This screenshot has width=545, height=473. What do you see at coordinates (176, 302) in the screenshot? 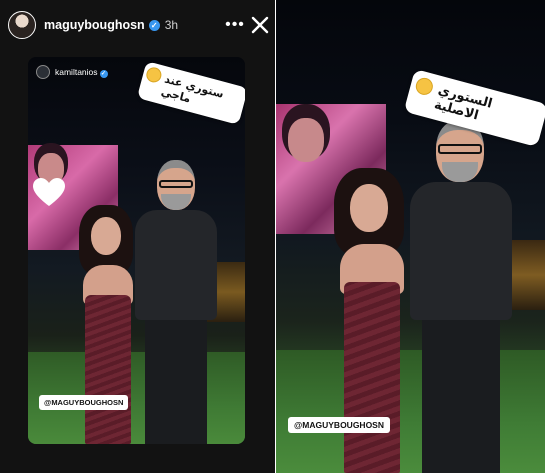
I see `person-man` at bounding box center [176, 302].